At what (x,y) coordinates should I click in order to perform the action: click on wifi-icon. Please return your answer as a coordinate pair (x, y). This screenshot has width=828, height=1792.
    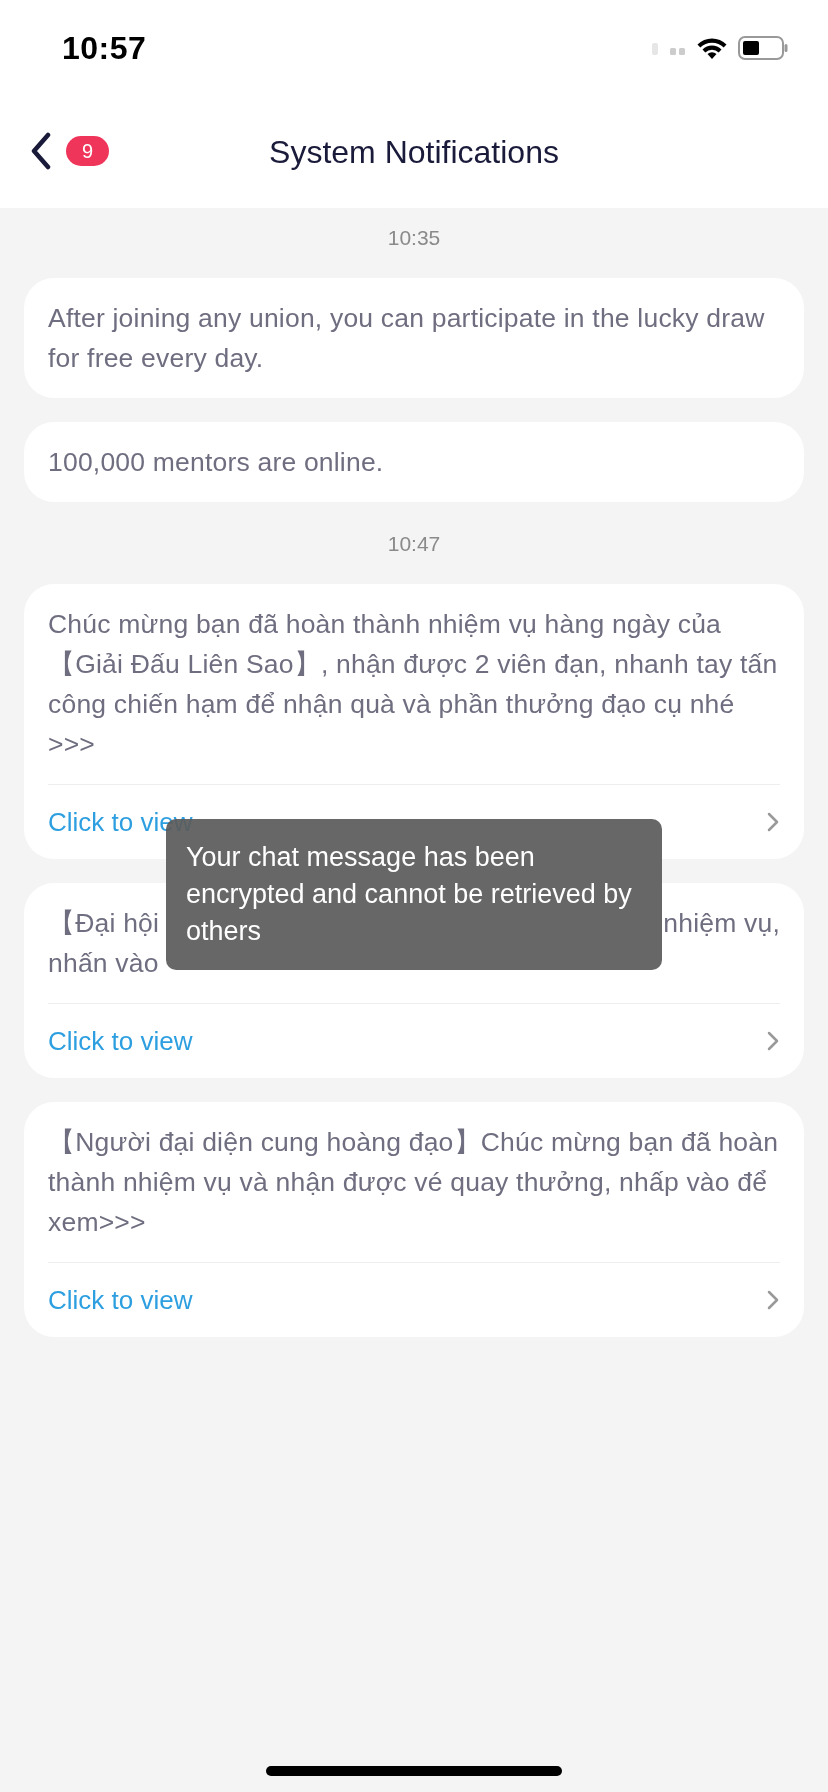
    Looking at the image, I should click on (712, 48).